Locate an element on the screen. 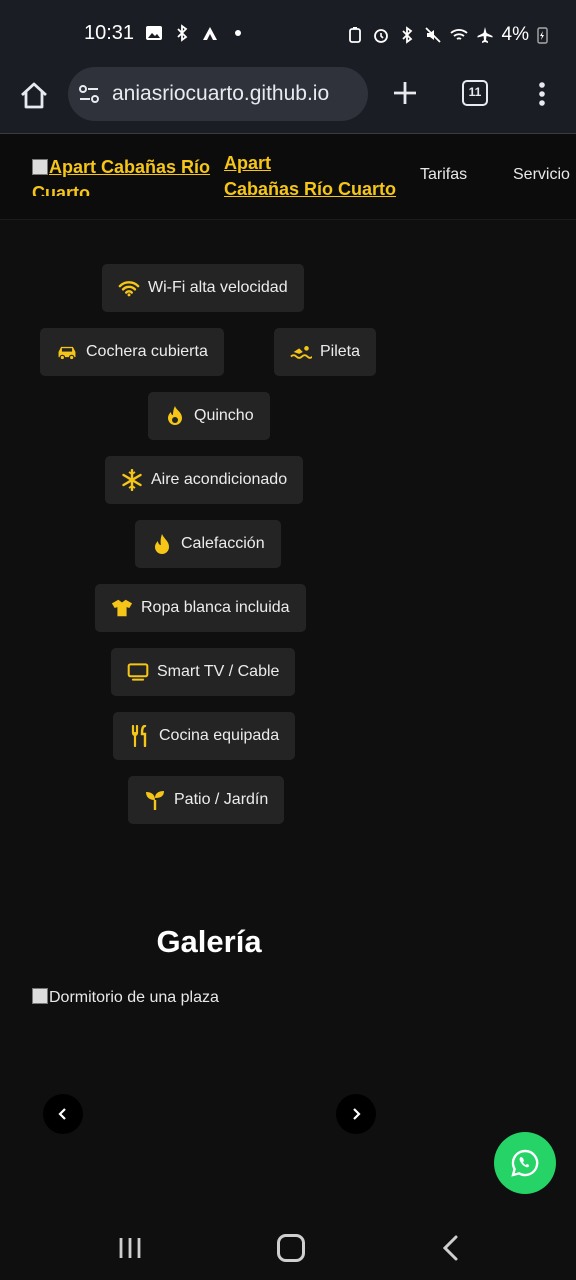 The image size is (576, 1280). amenity-label: Aire acondicionado is located at coordinates (219, 479).